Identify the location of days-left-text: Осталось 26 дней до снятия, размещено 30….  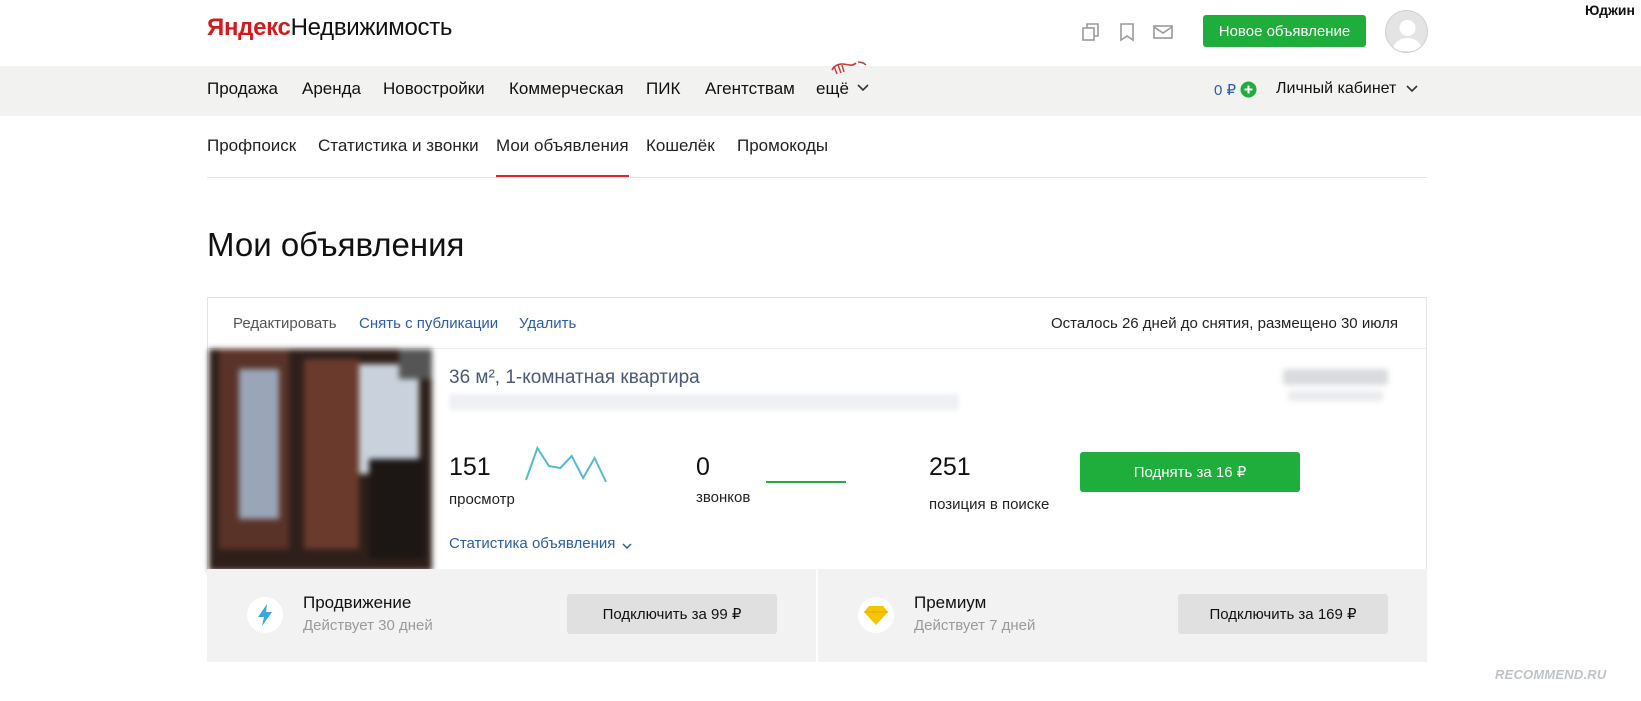
(1224, 323).